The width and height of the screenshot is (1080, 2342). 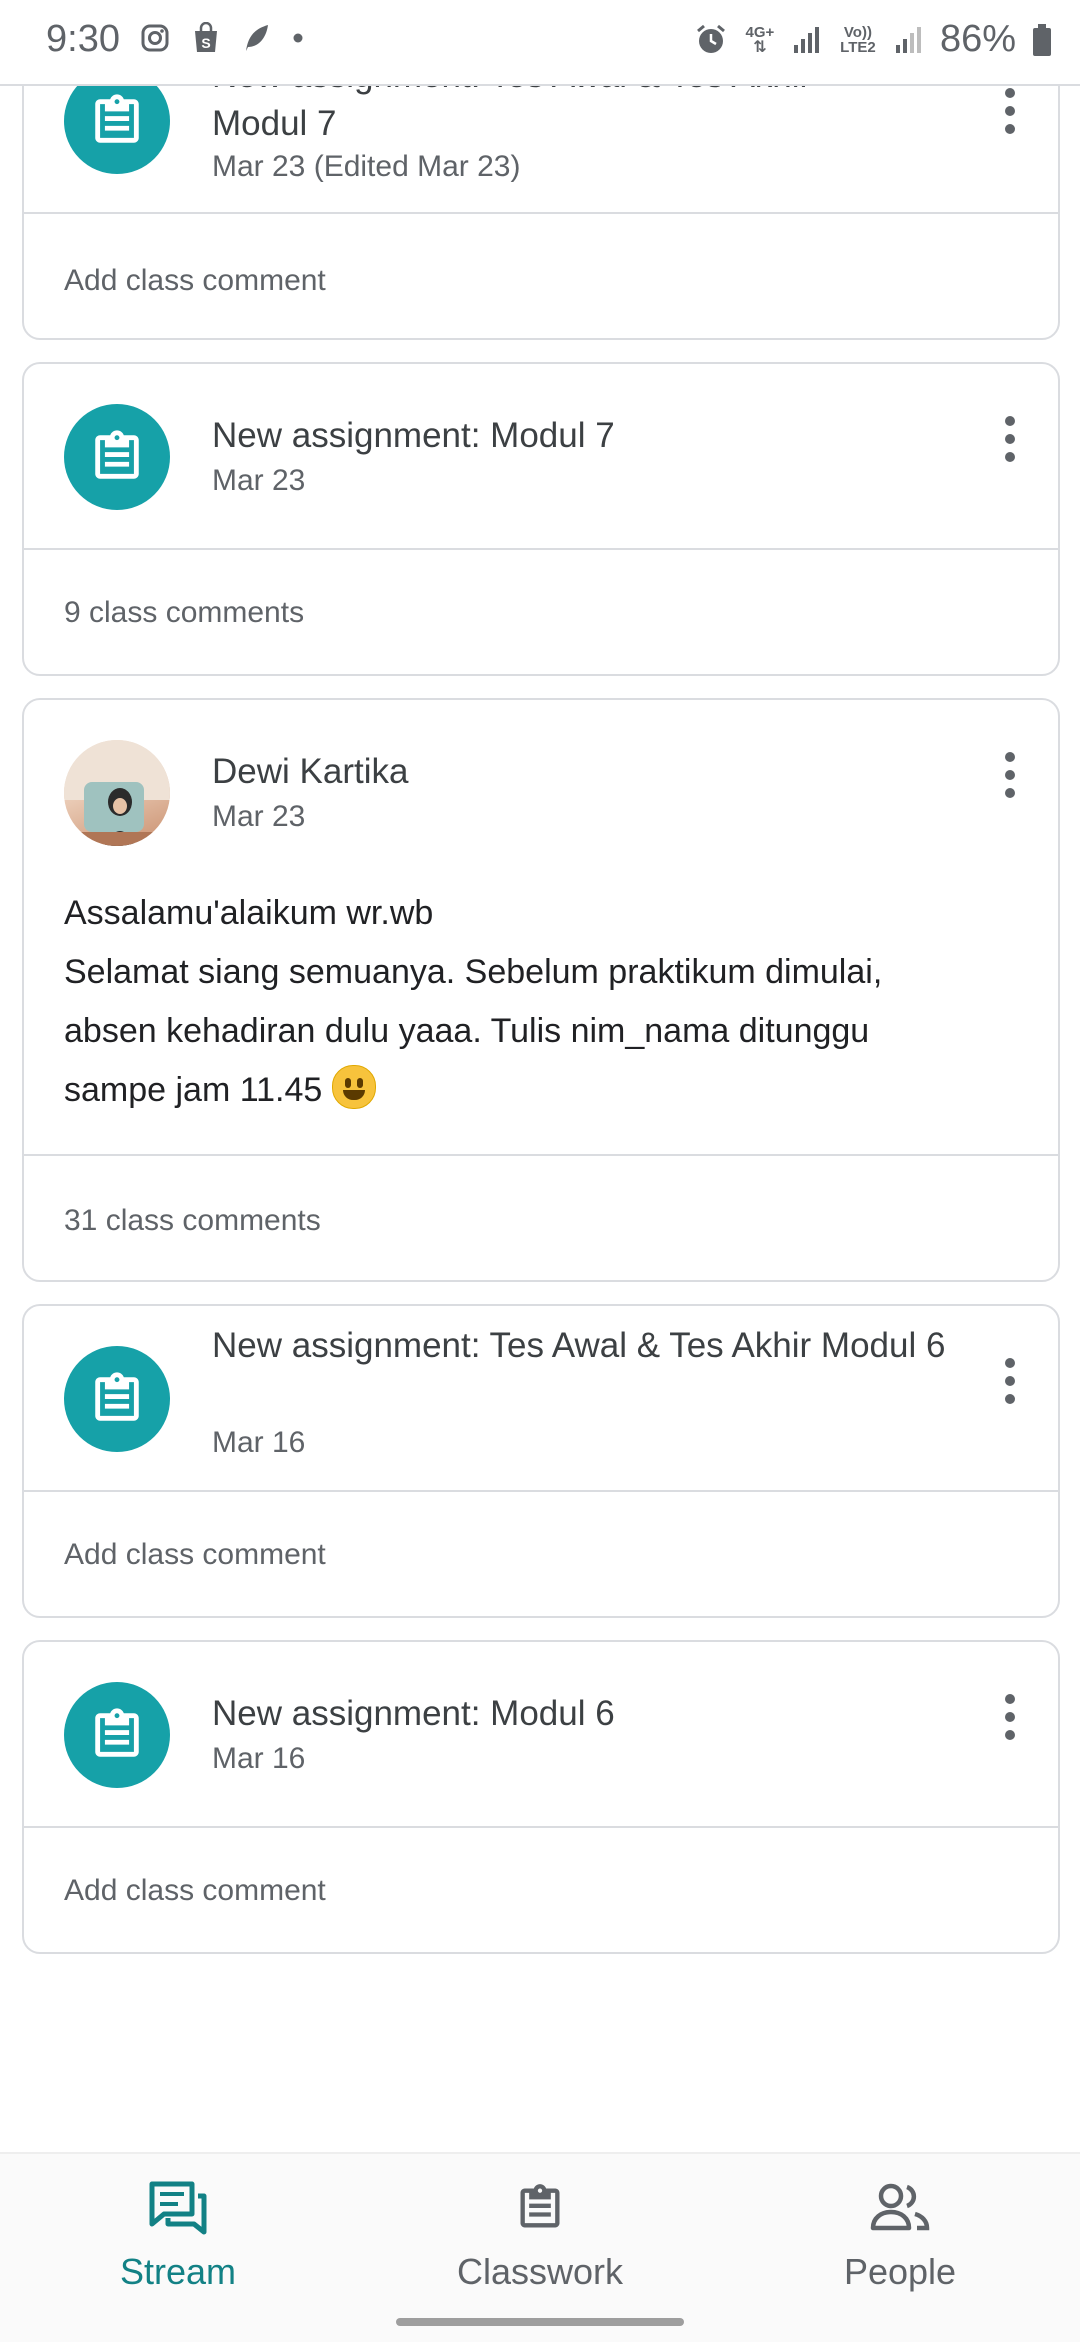 What do you see at coordinates (900, 2207) in the screenshot?
I see `people-icon` at bounding box center [900, 2207].